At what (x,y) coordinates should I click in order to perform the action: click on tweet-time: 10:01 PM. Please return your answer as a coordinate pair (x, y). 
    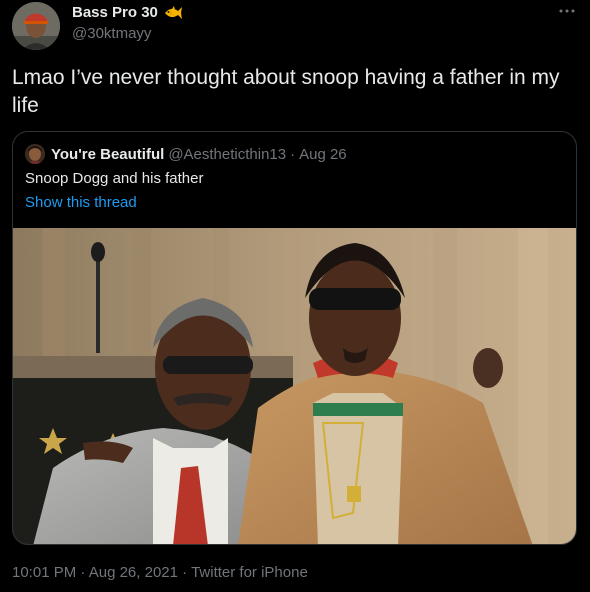
    Looking at the image, I should click on (44, 572).